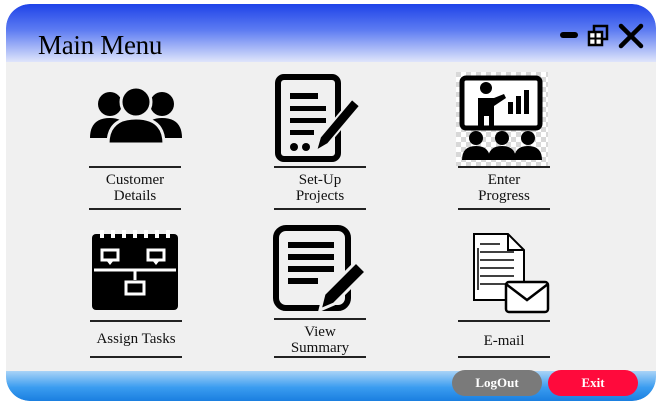 The image size is (662, 407). I want to click on menu-label-assign-tasks: Assign Tasks, so click(136, 339).